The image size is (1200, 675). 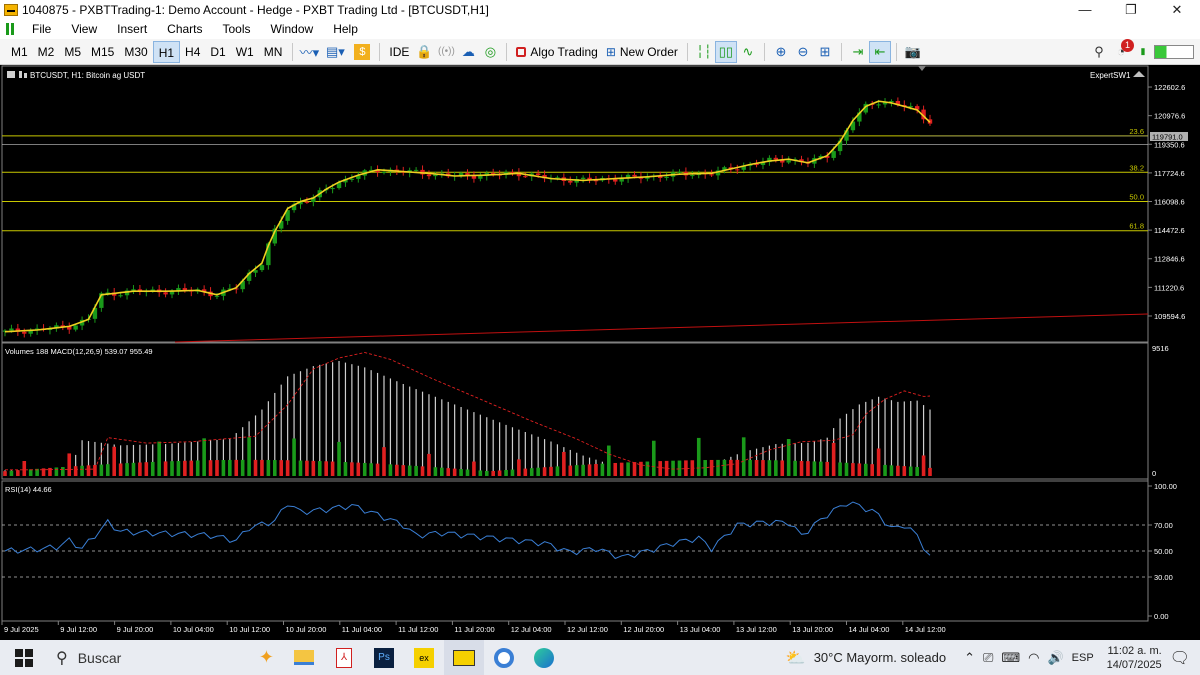 I want to click on file-explorer-icon, so click(x=304, y=657).